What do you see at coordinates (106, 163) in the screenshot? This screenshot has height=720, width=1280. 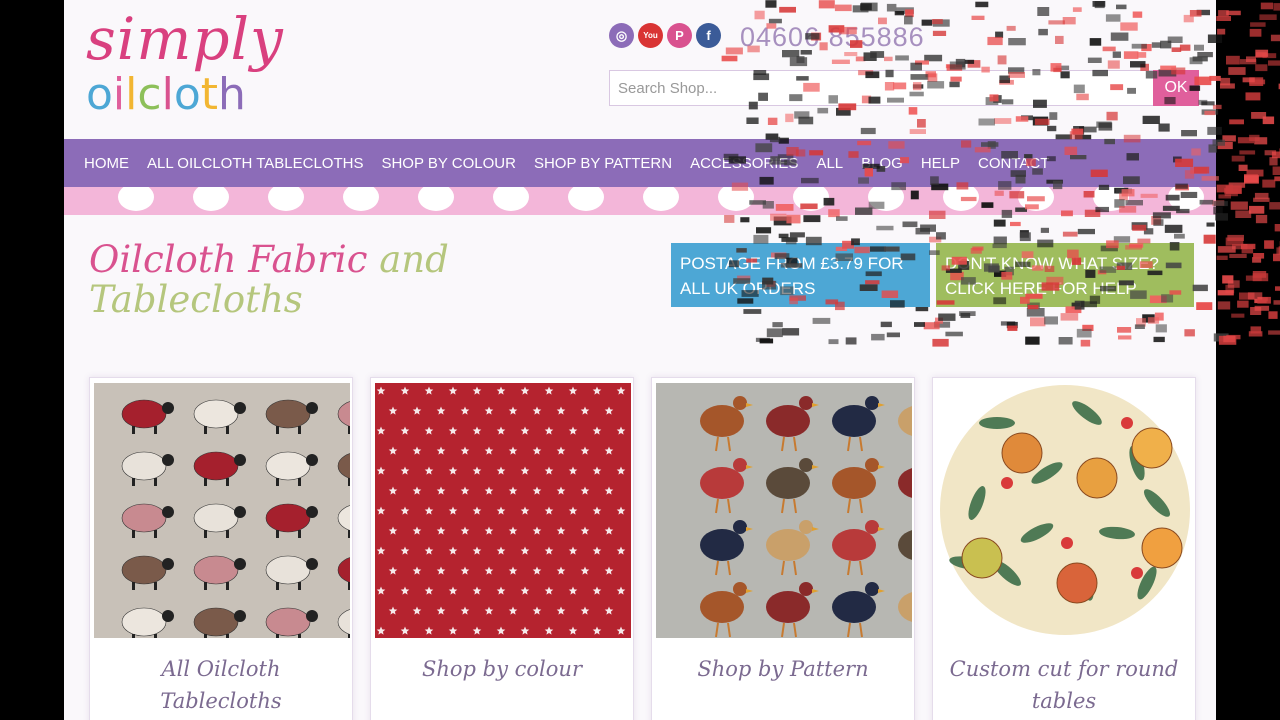 I see `nav-item-home: HOME` at bounding box center [106, 163].